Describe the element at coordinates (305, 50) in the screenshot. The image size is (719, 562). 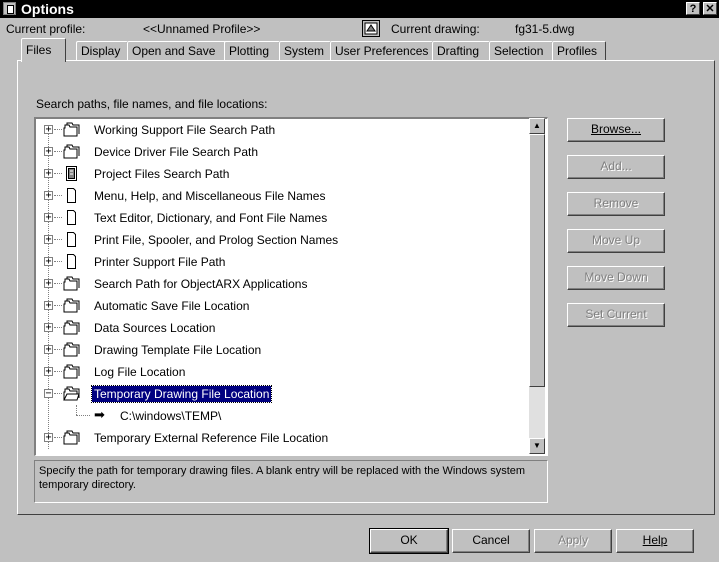
I see `tab-system: System` at that location.